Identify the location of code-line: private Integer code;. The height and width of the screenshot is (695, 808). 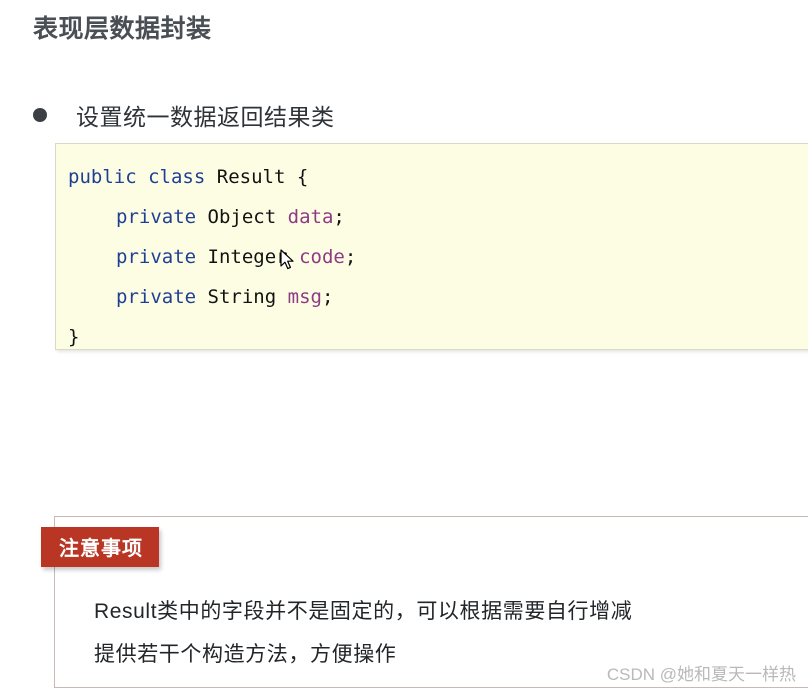
(438, 257).